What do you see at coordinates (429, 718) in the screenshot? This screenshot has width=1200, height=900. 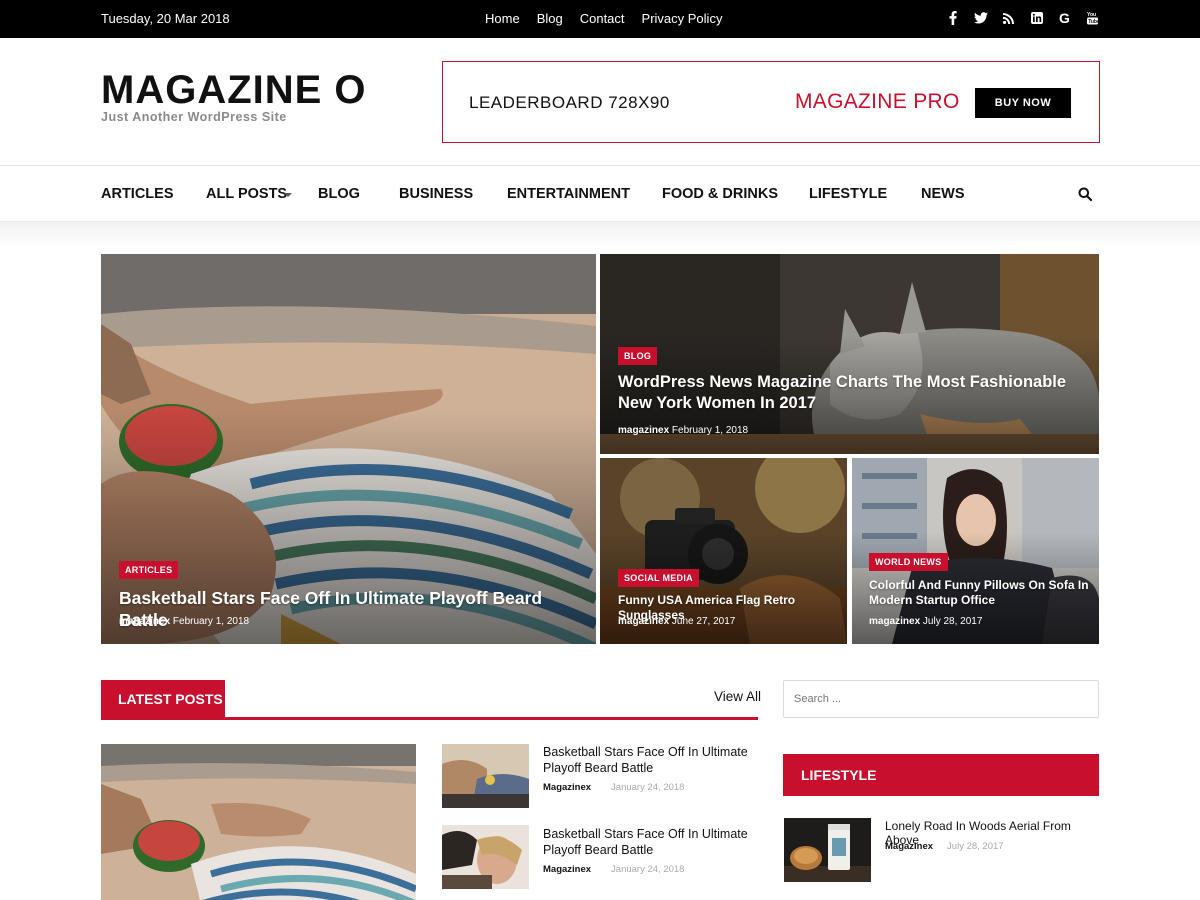 I see `section-divider` at bounding box center [429, 718].